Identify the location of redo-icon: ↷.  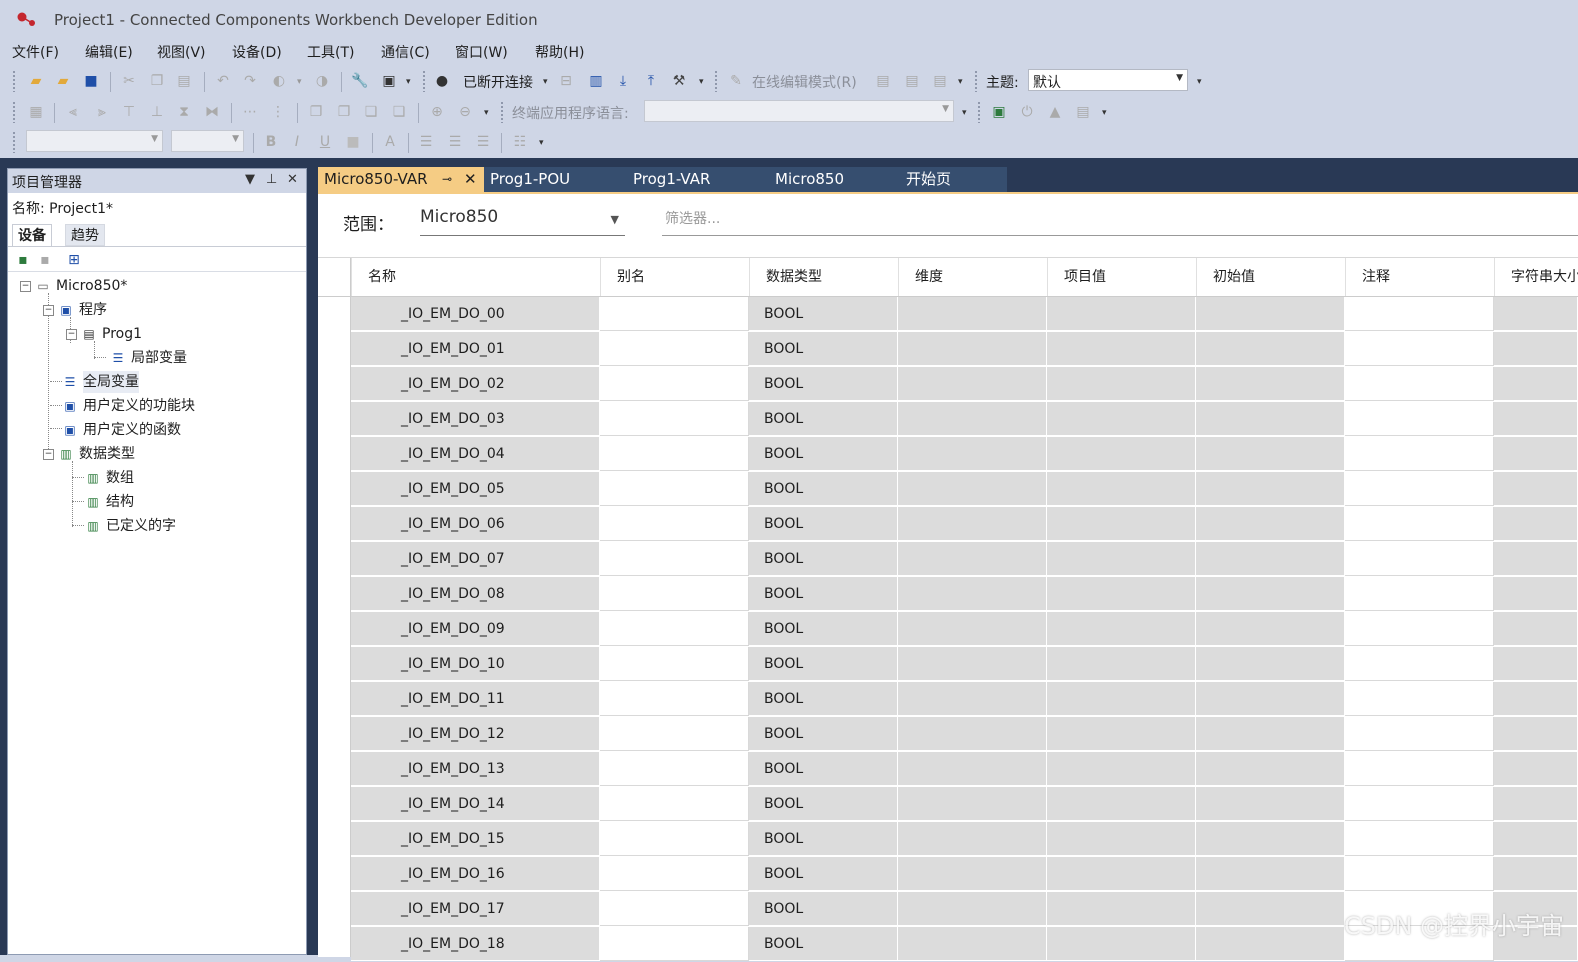
(250, 81).